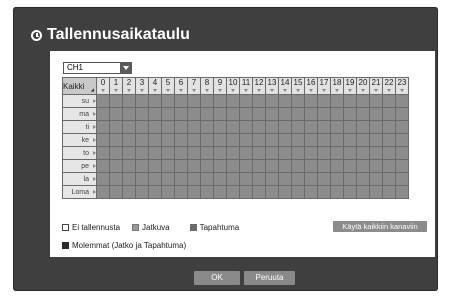 This screenshot has width=450, height=298. What do you see at coordinates (350, 86) in the screenshot?
I see `hour-header-19: 19` at bounding box center [350, 86].